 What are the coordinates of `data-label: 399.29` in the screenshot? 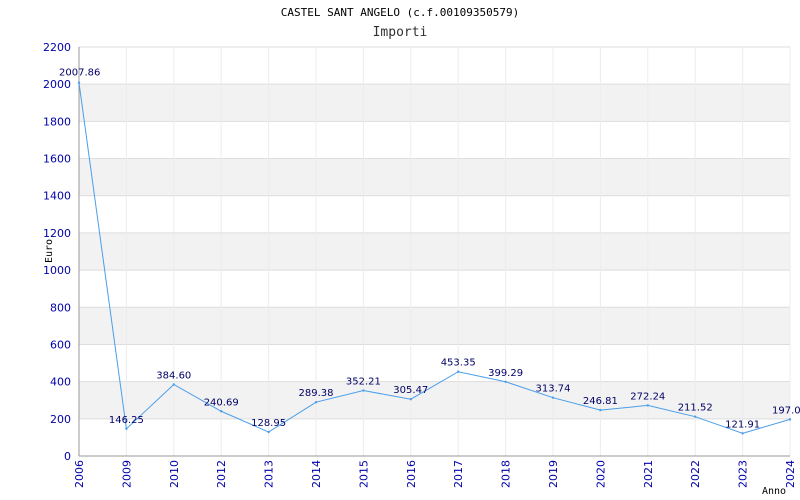 It's located at (505, 373).